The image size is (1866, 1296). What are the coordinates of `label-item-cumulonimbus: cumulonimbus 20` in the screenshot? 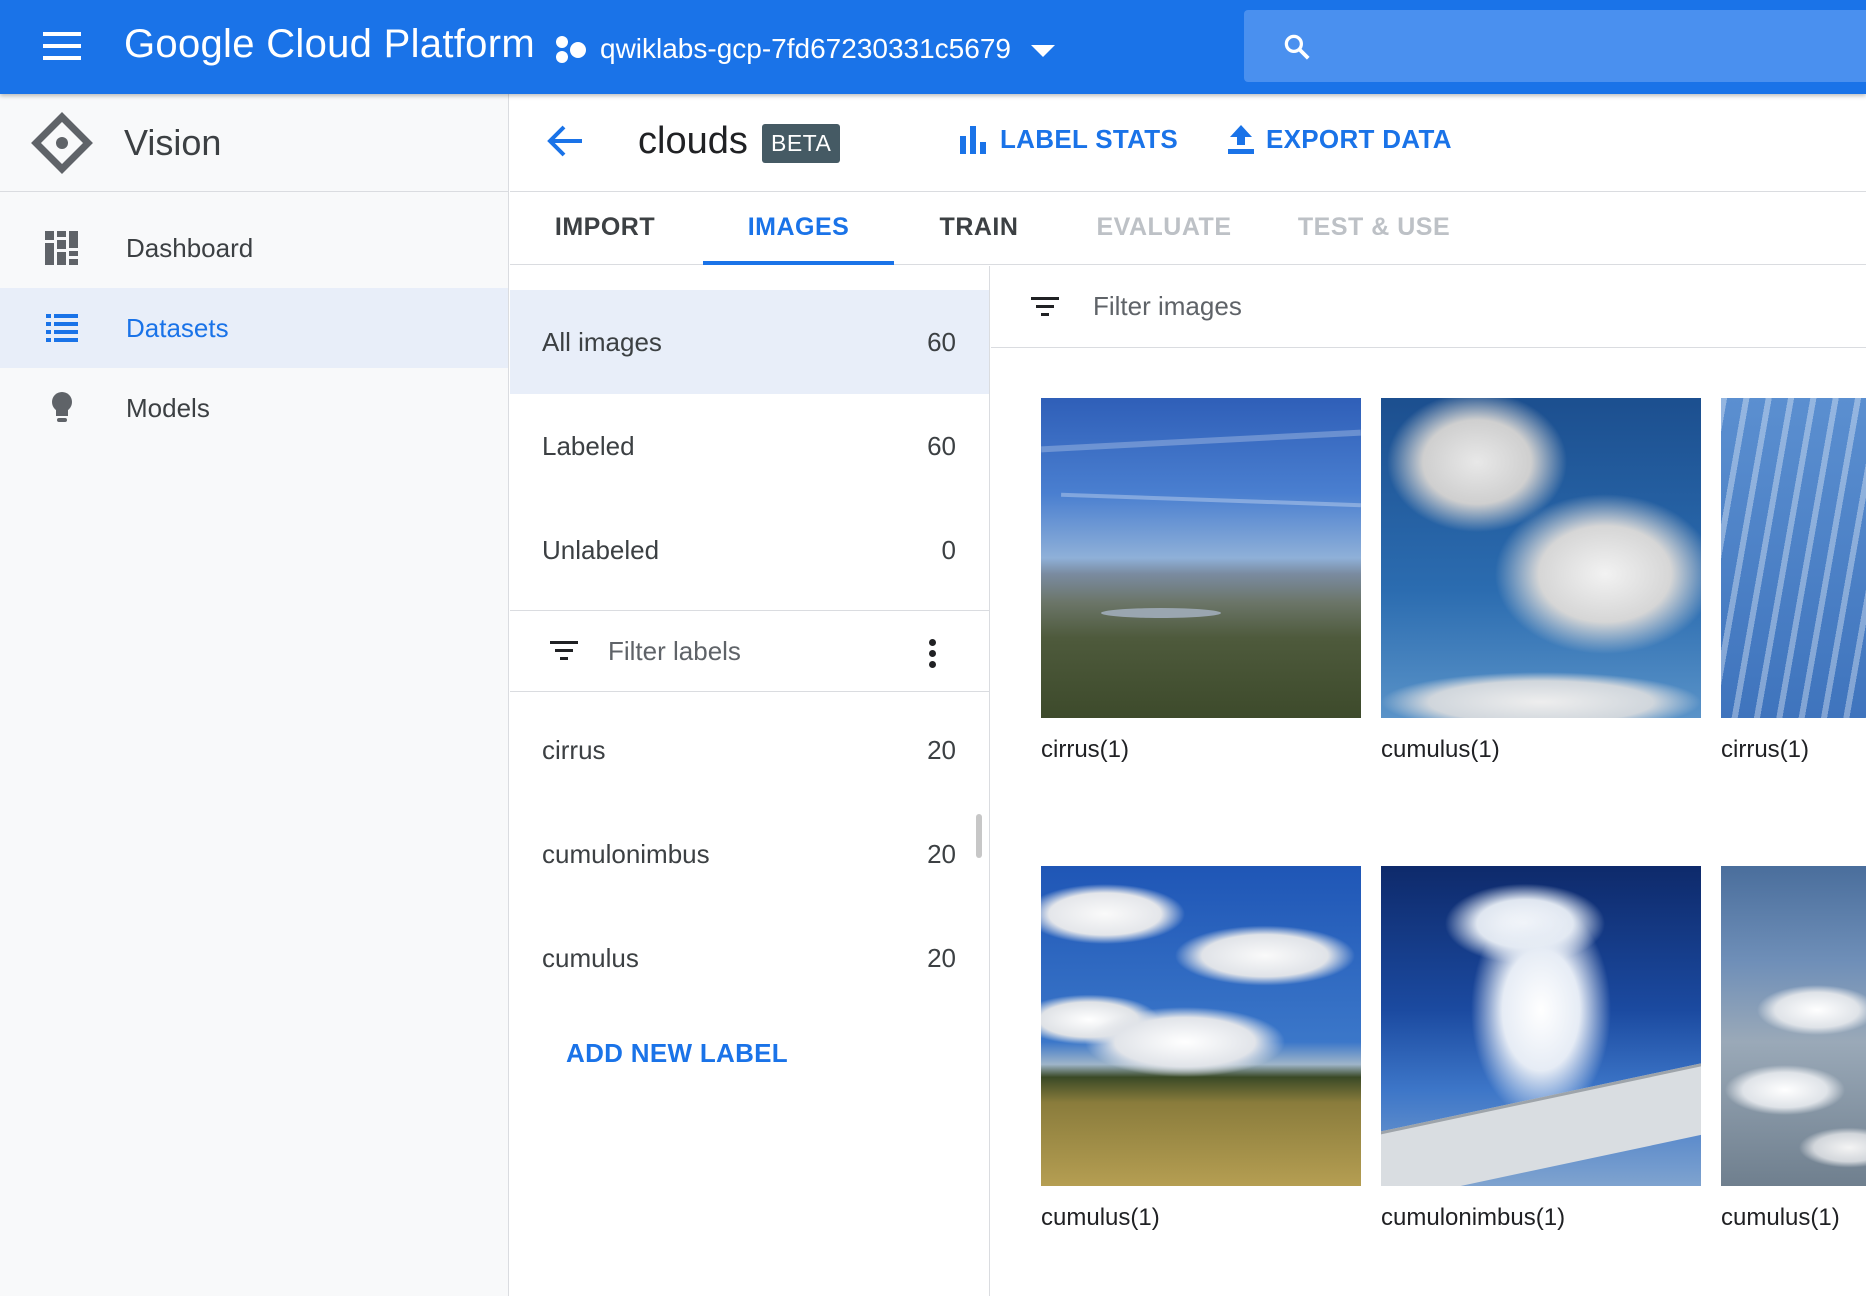 It's located at (749, 854).